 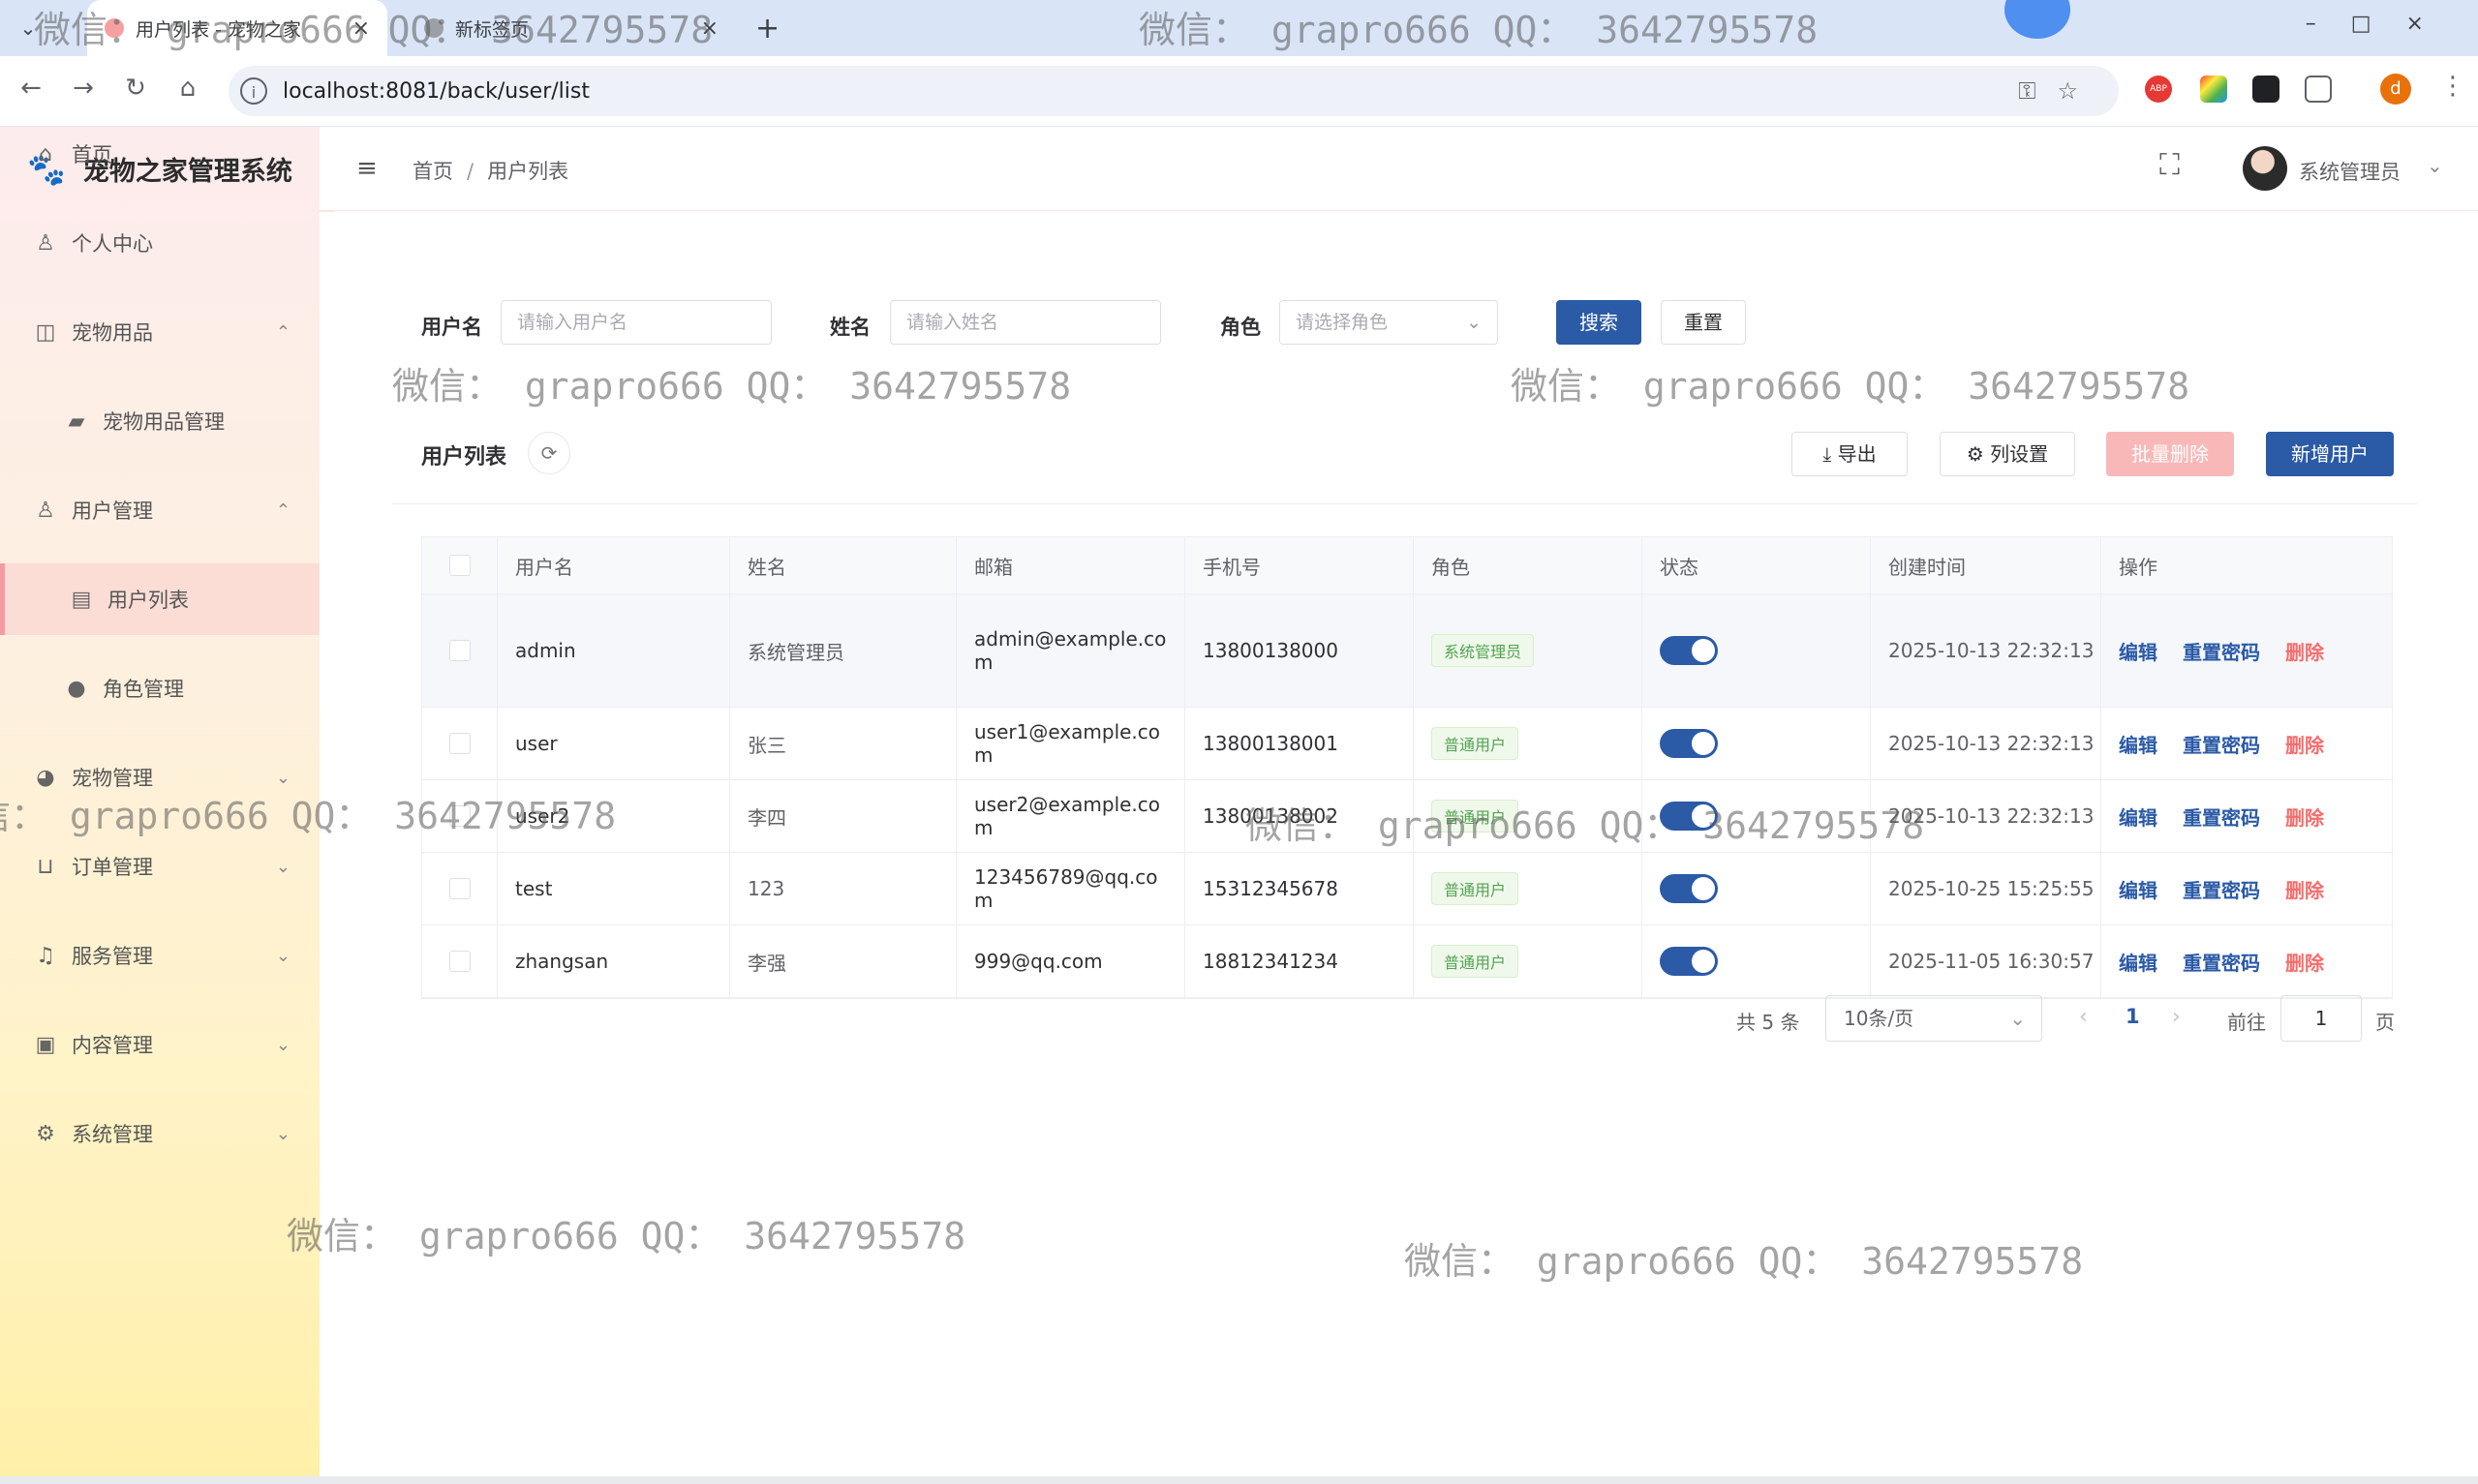 I want to click on created-cell: 2025-10-25 15:25:55, so click(x=1986, y=888).